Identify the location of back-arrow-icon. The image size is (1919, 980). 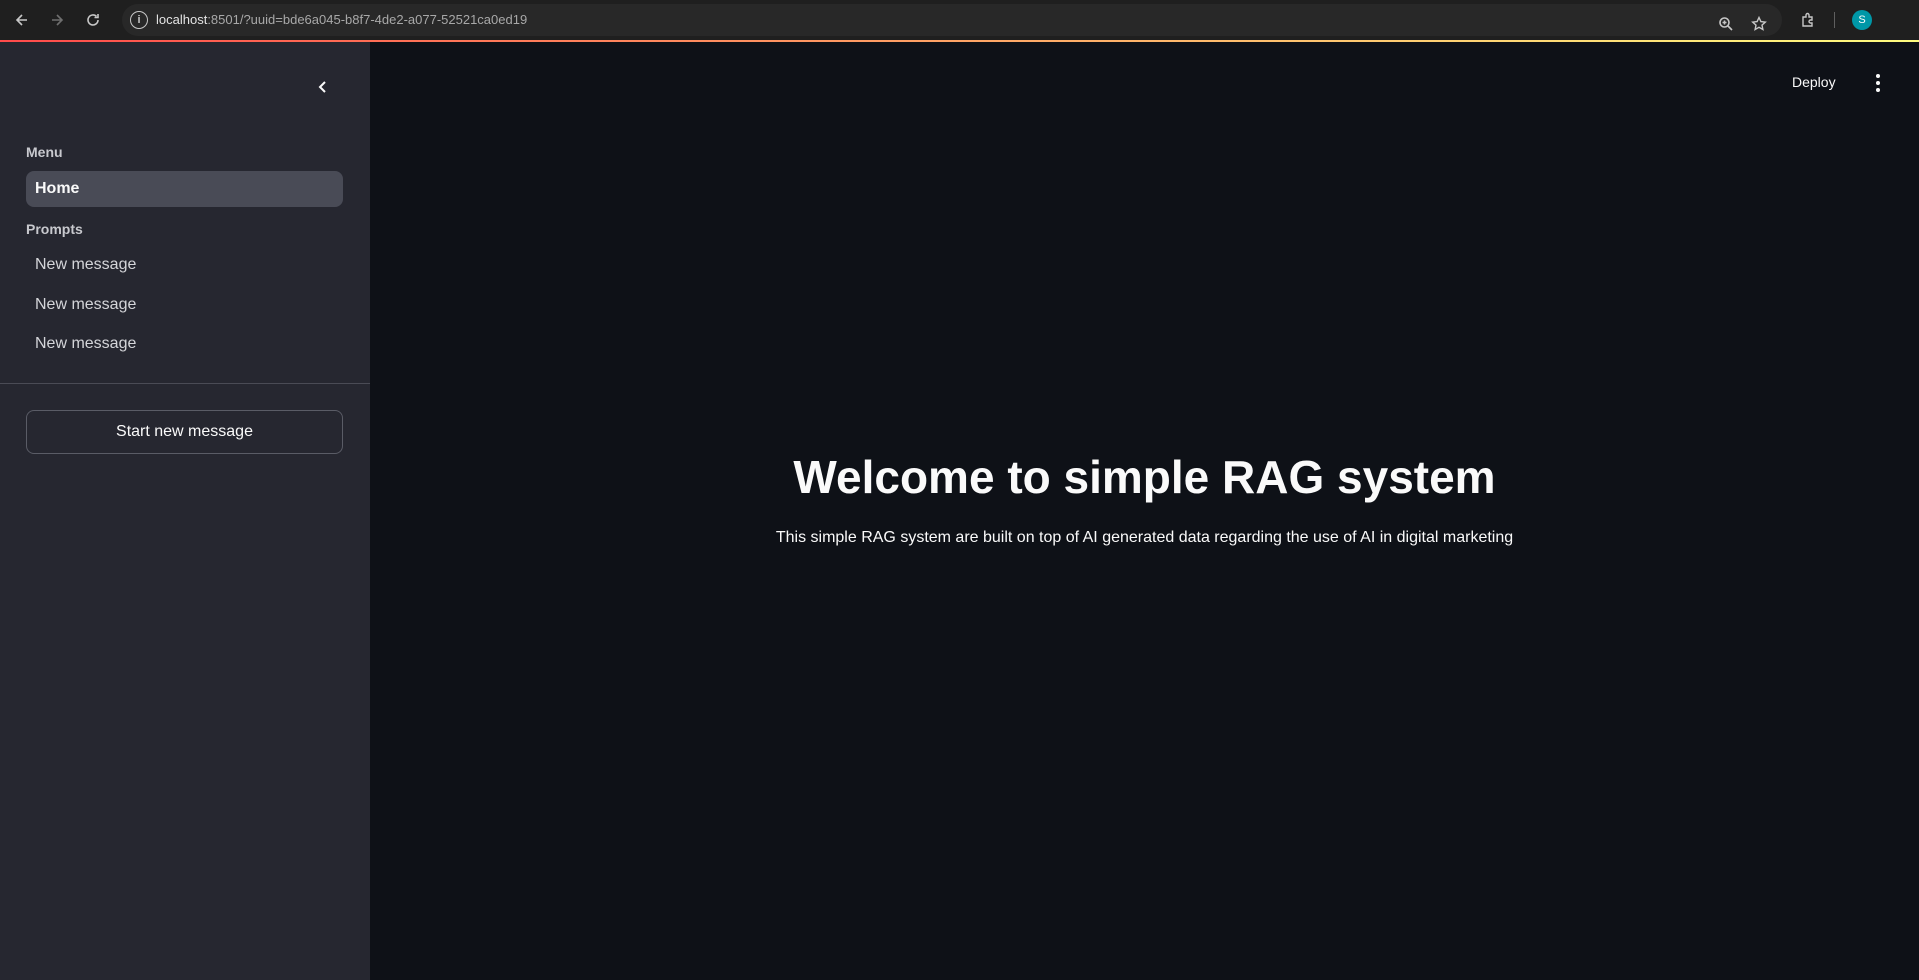
(22, 20).